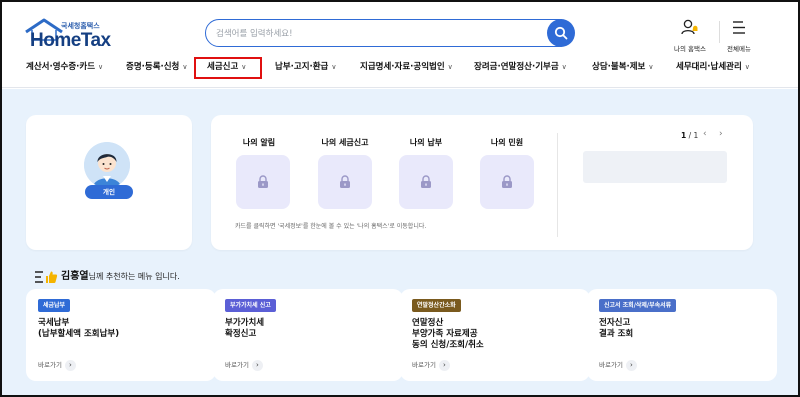 Image resolution: width=800 pixels, height=397 pixels. I want to click on pager-total: / 1, so click(693, 135).